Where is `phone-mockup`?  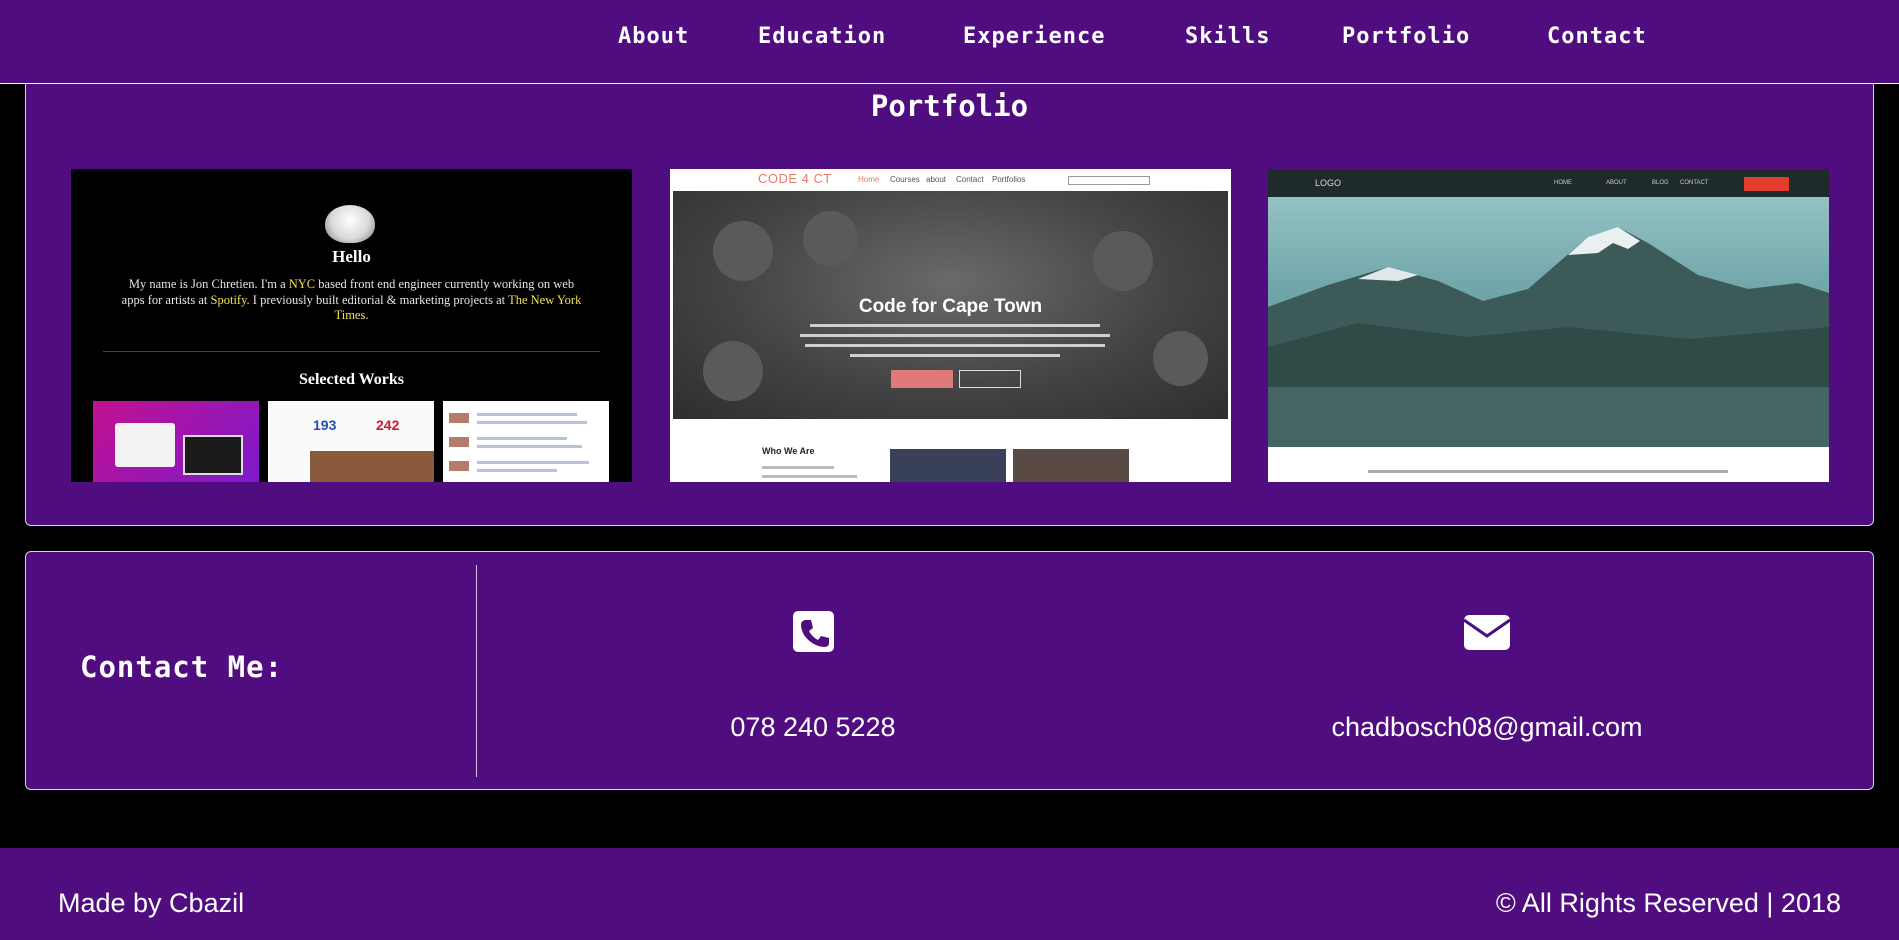
phone-mockup is located at coordinates (213, 455).